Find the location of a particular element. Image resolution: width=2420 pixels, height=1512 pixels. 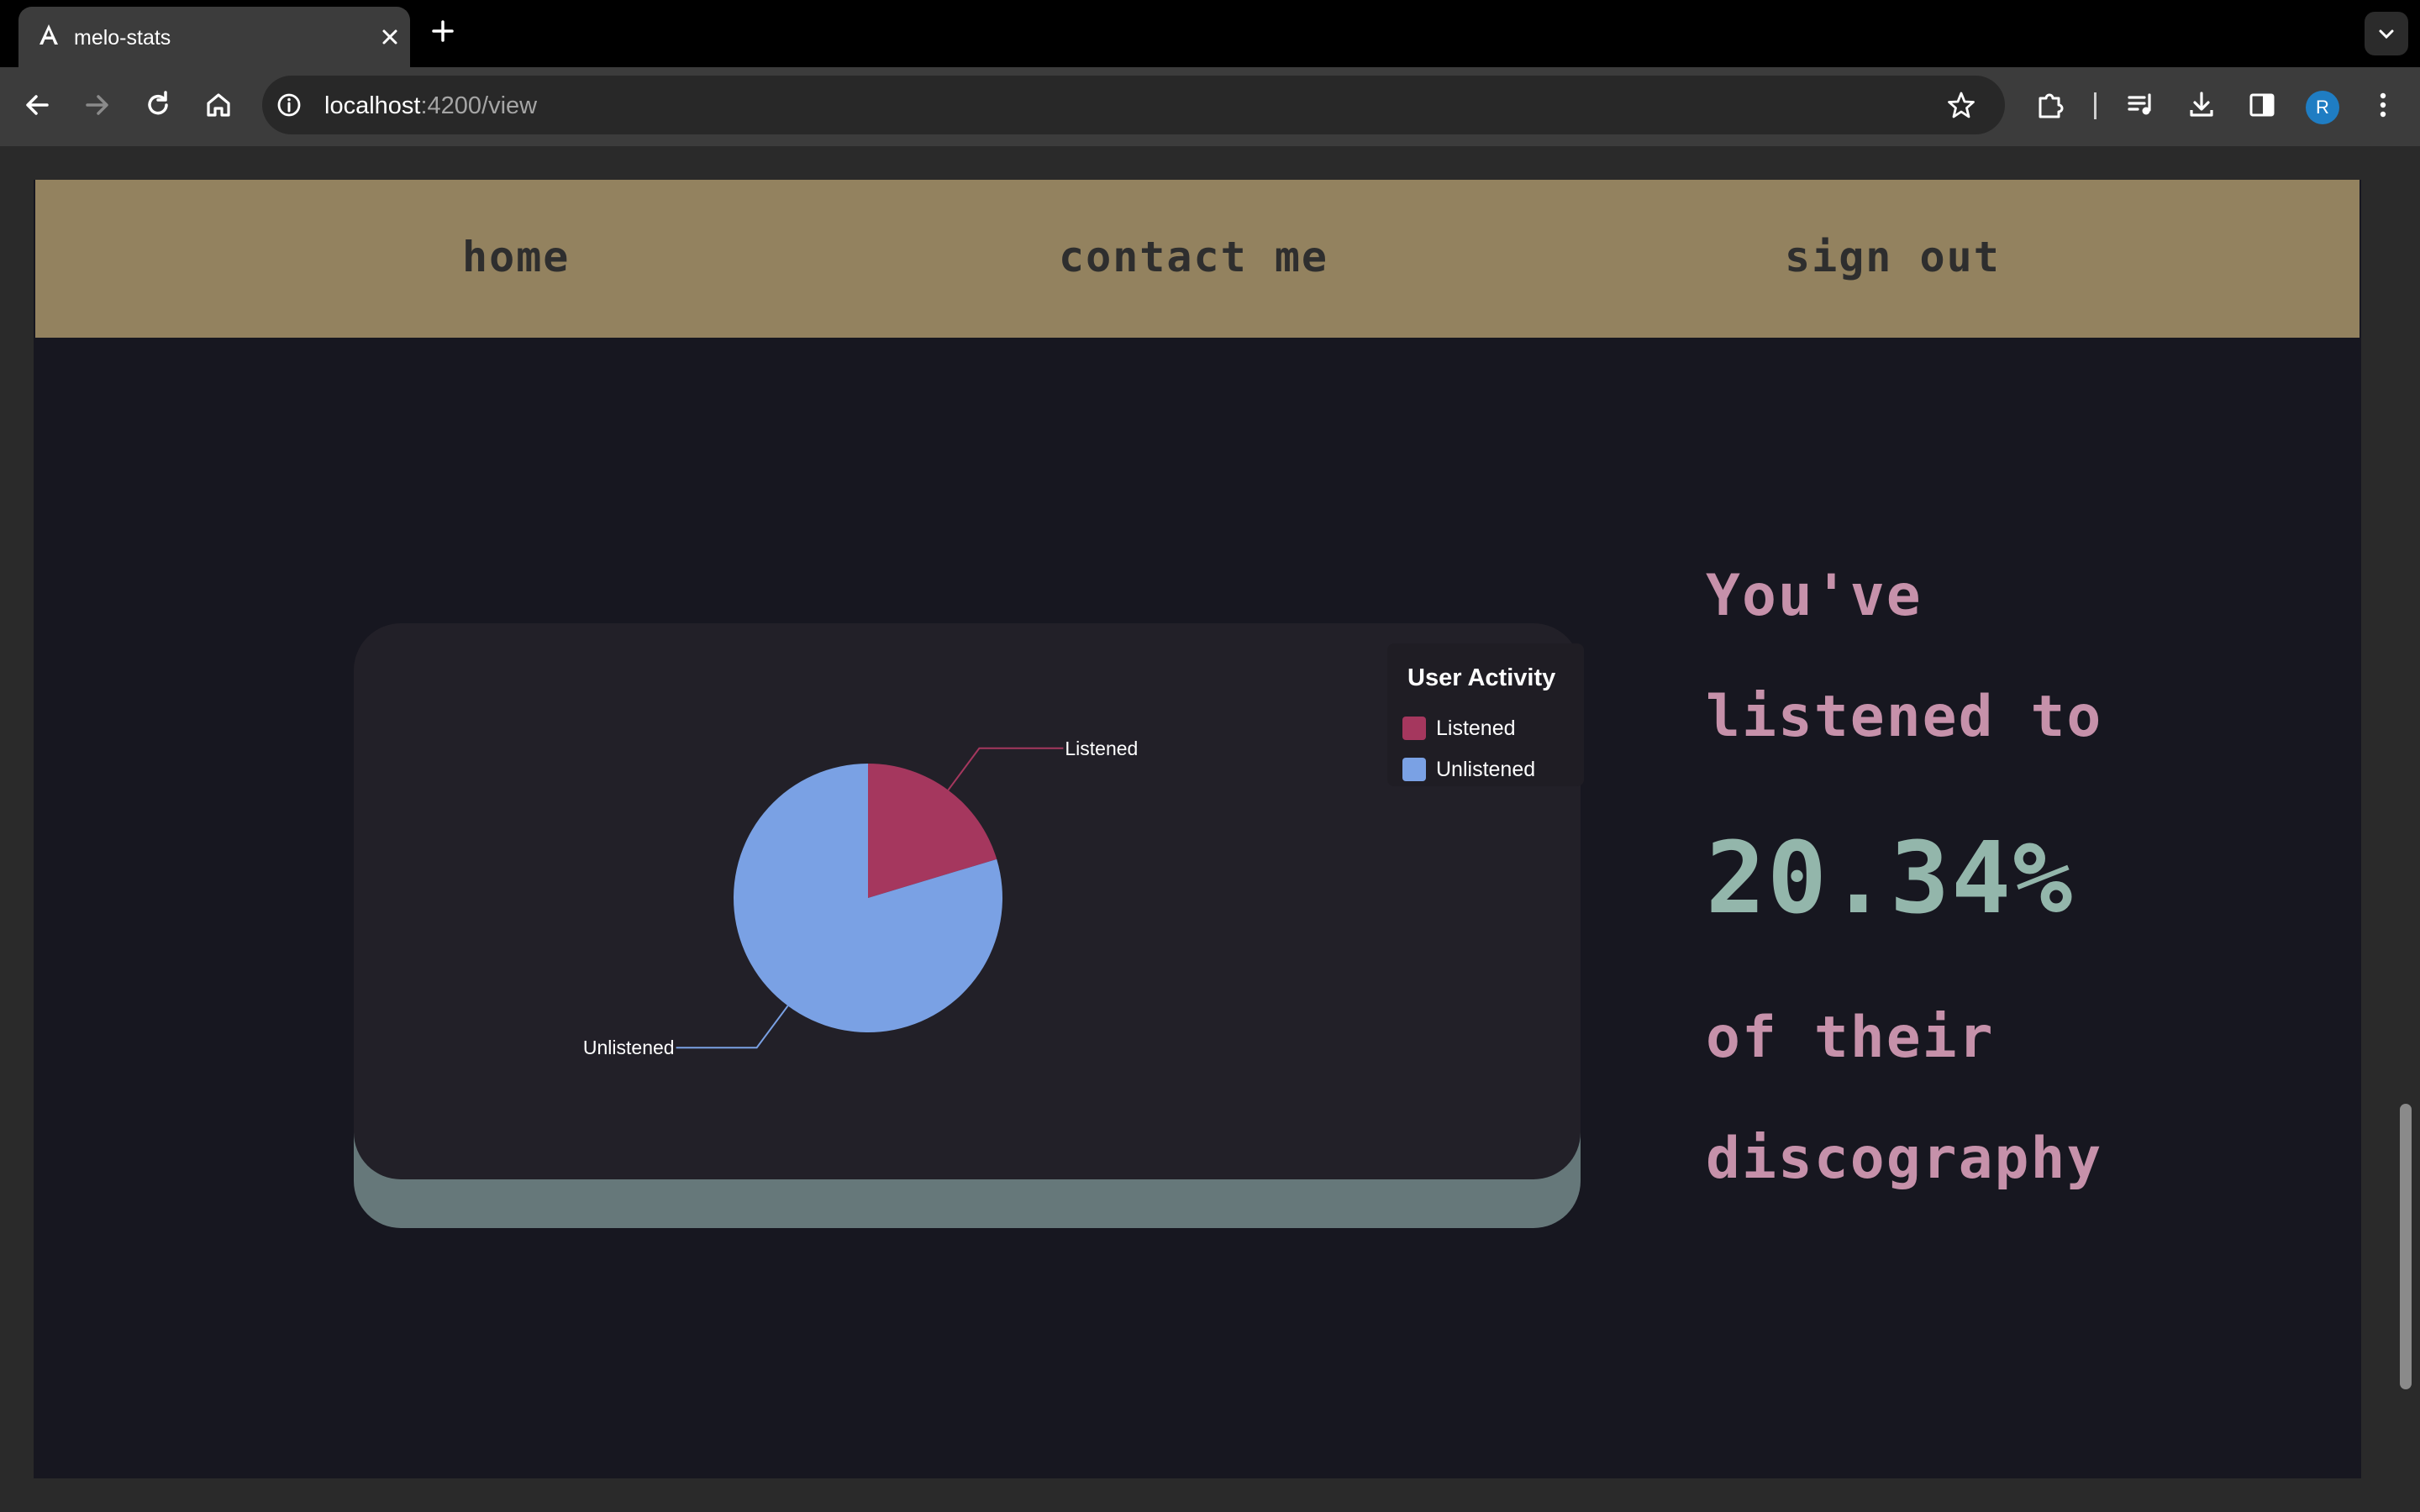

bookmark-star-icon is located at coordinates (1961, 105).